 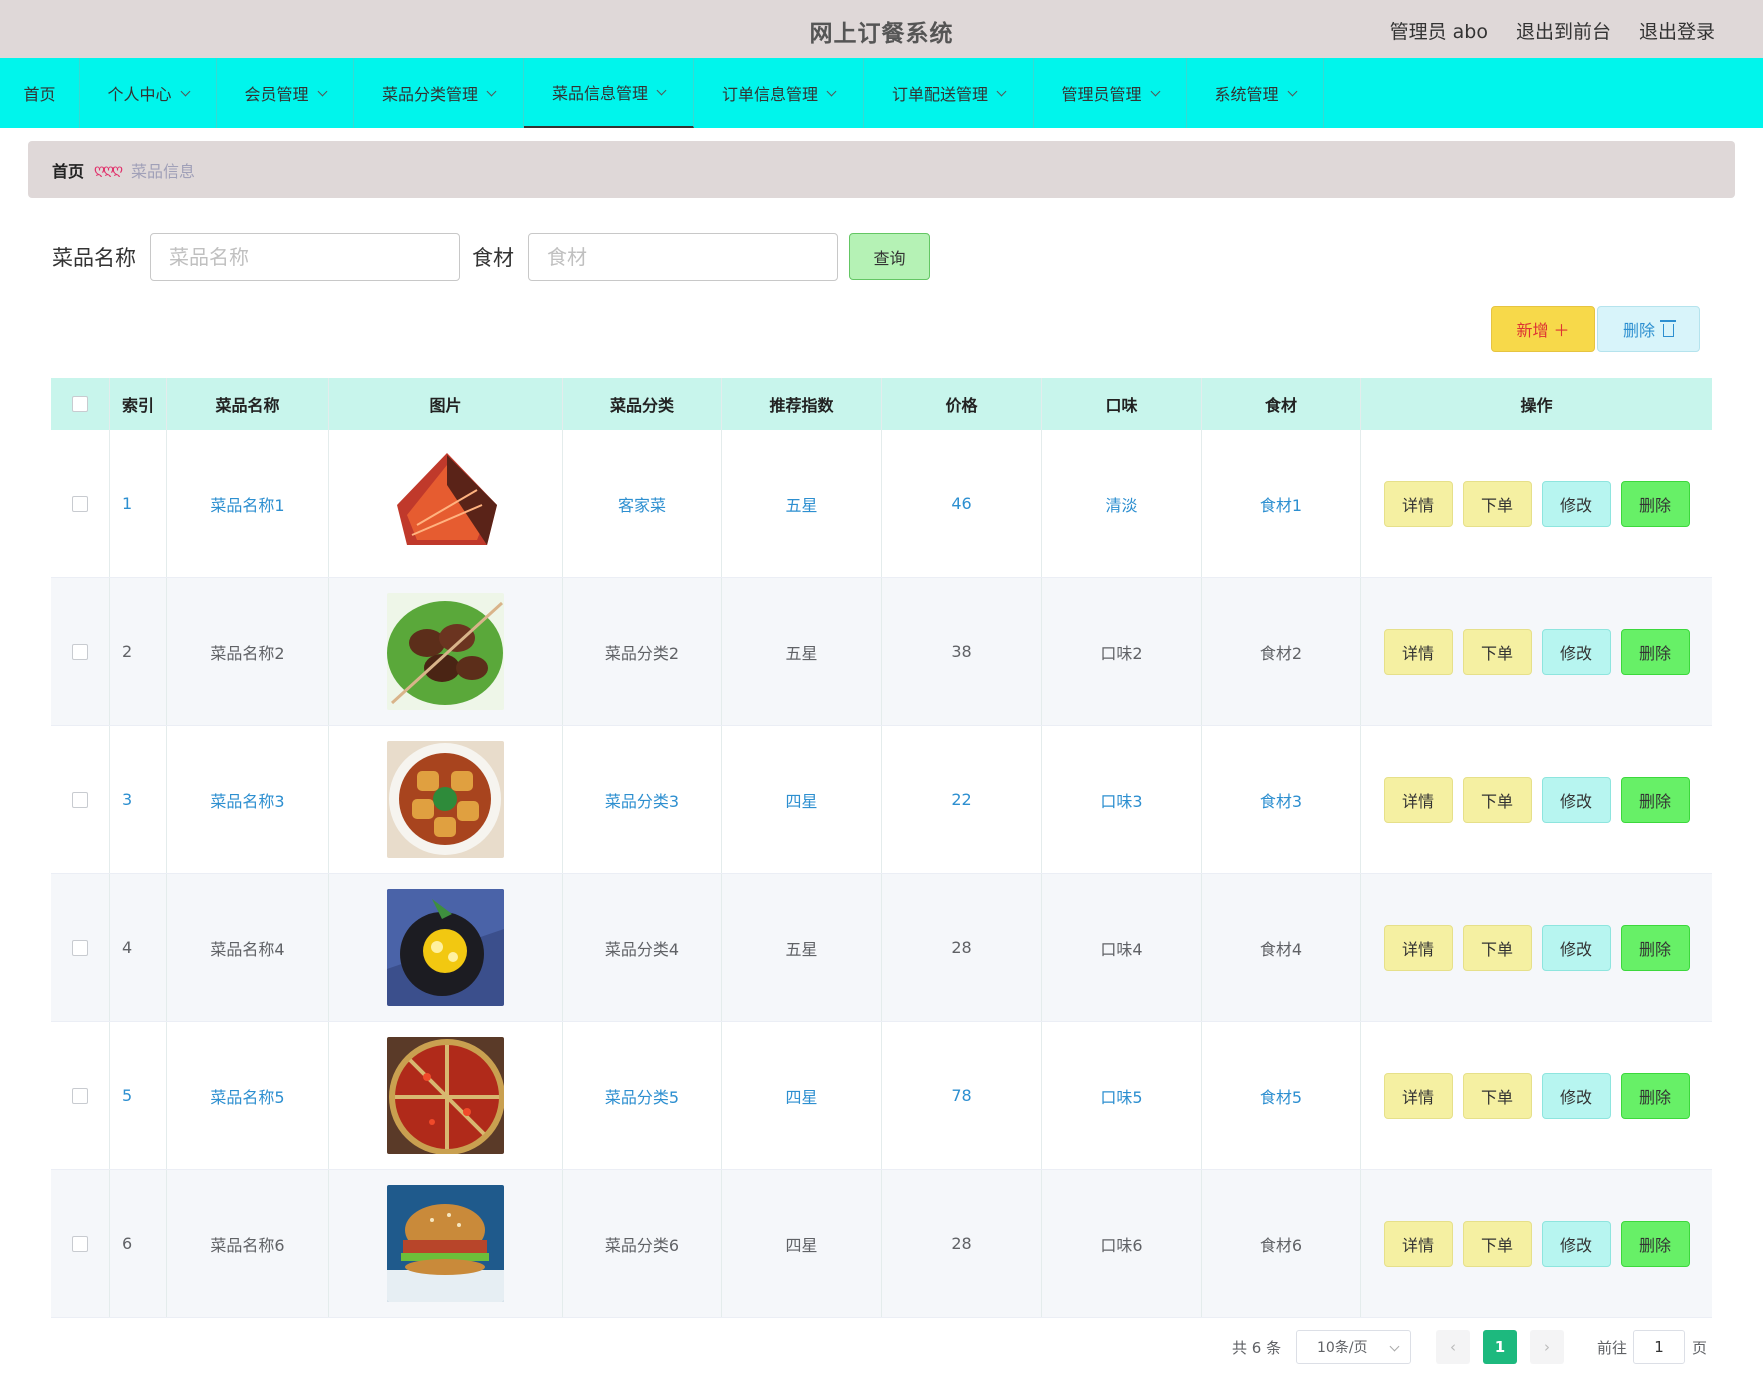 I want to click on chevron-left-icon: ‹, so click(x=1453, y=1347).